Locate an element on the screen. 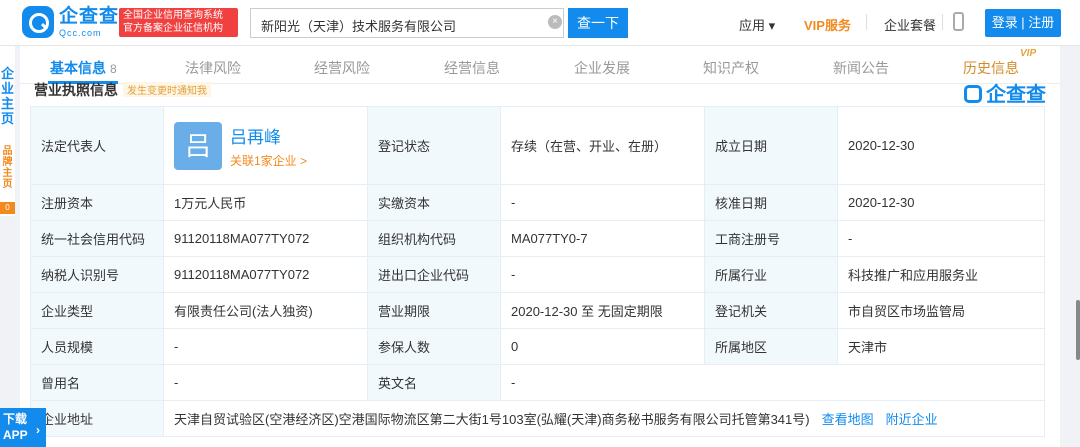  reg-number-label: 工商注册号 is located at coordinates (771, 238).